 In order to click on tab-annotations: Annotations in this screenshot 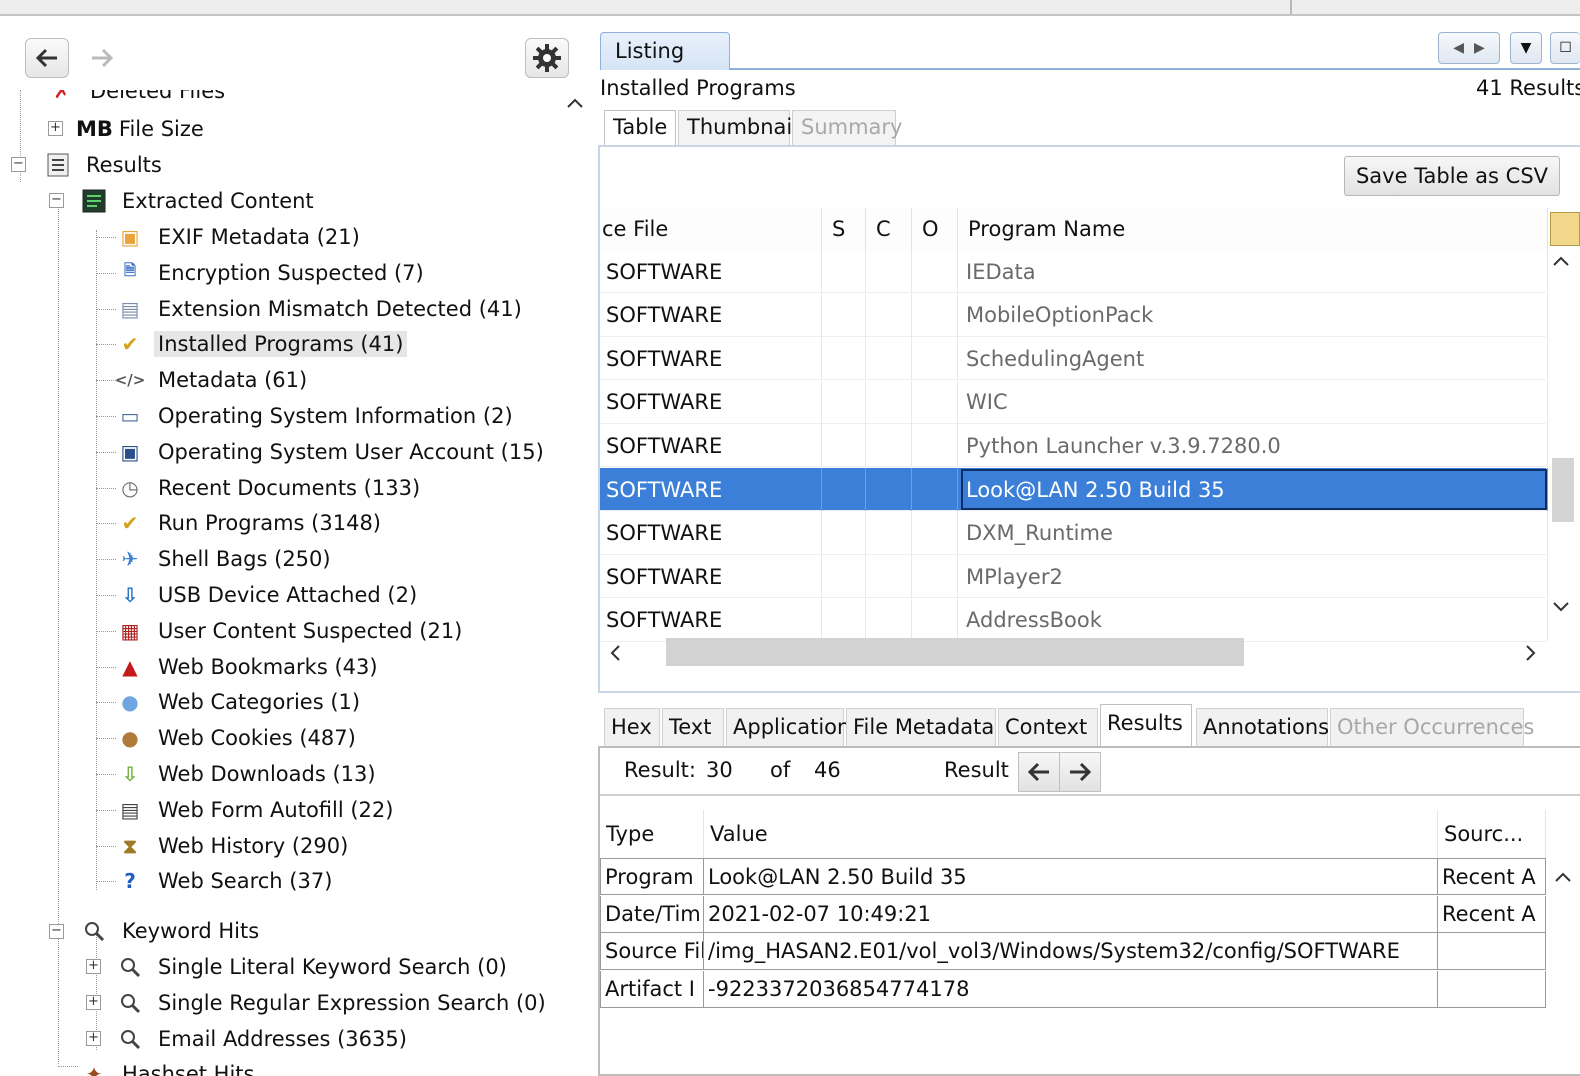, I will do `click(1262, 728)`.